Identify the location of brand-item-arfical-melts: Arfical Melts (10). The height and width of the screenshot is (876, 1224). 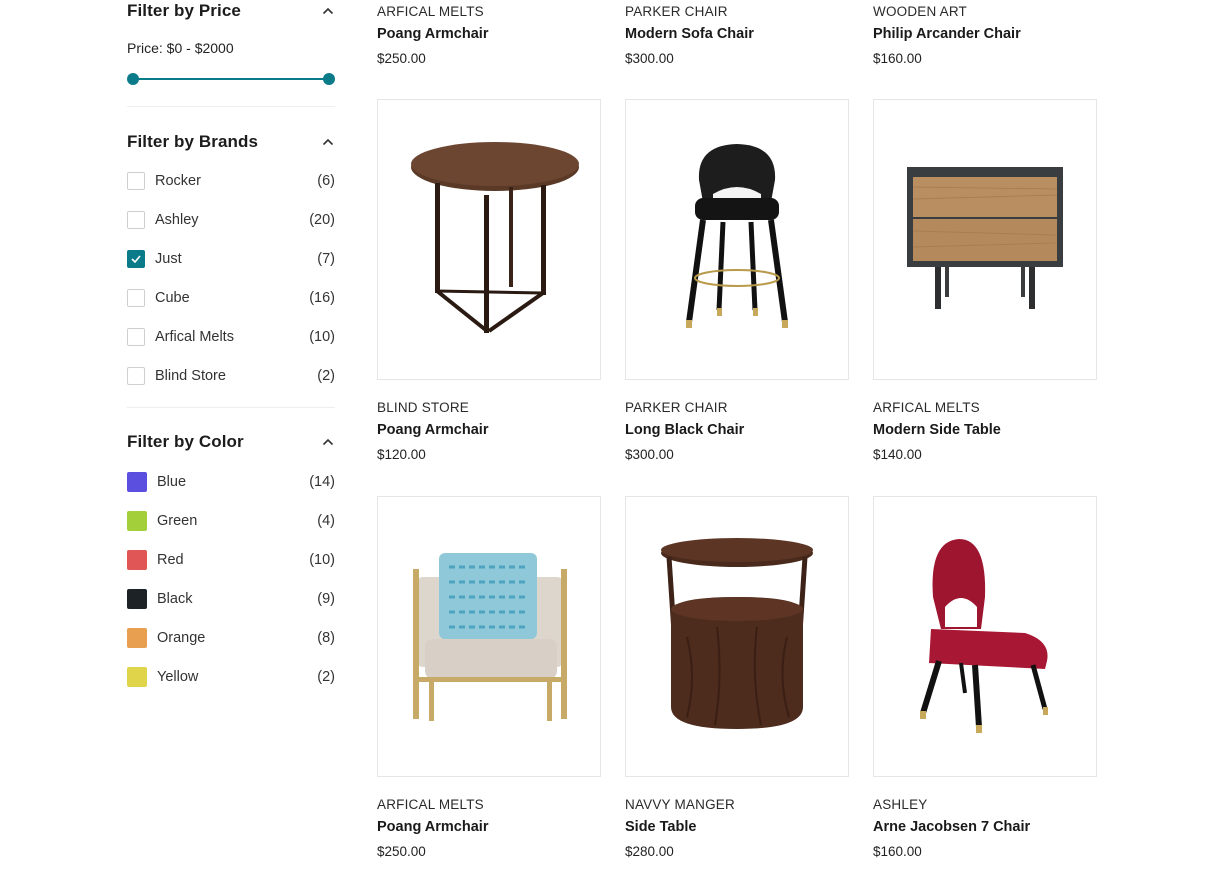
(231, 336).